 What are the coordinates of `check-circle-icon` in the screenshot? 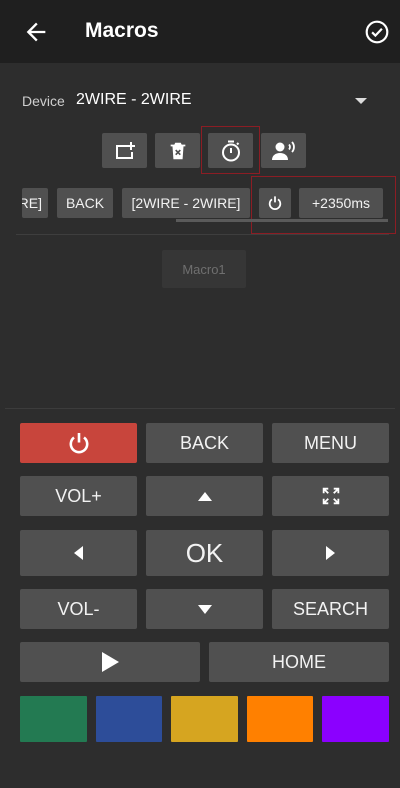 It's located at (377, 32).